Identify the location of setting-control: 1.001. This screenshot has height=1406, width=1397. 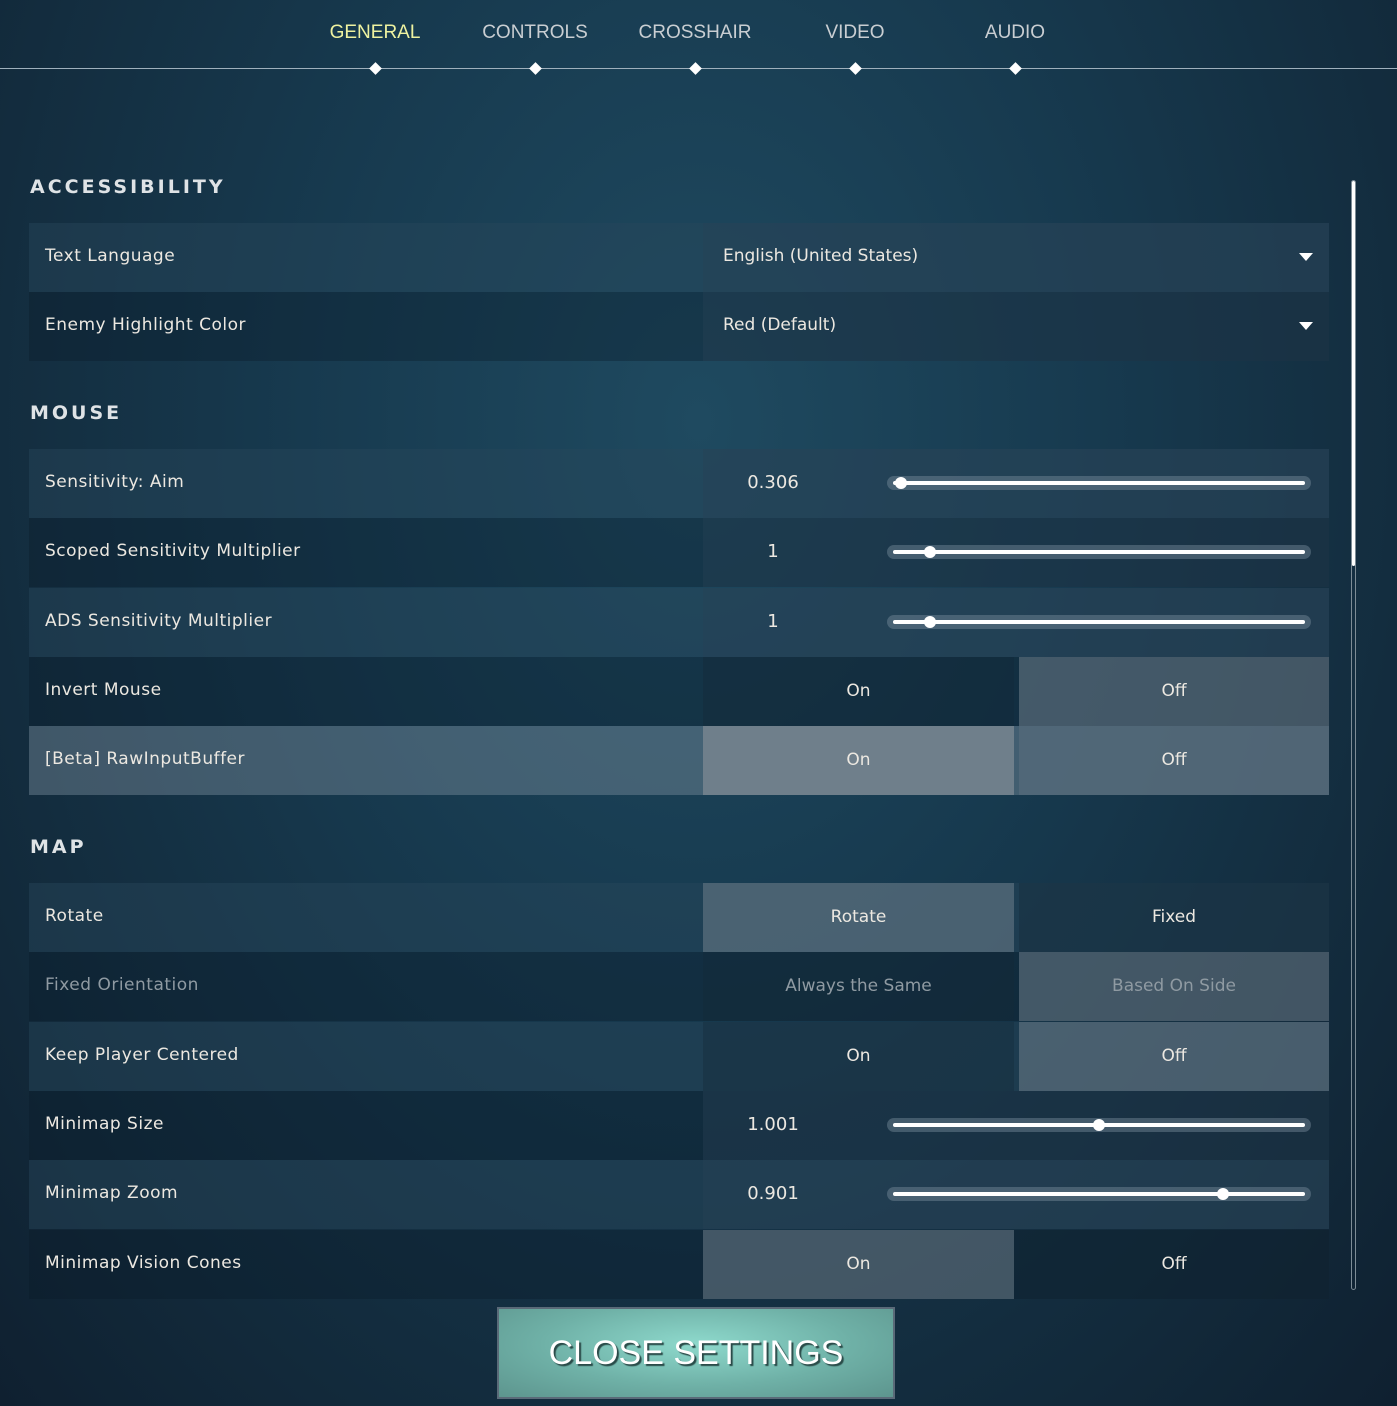
(1016, 1125).